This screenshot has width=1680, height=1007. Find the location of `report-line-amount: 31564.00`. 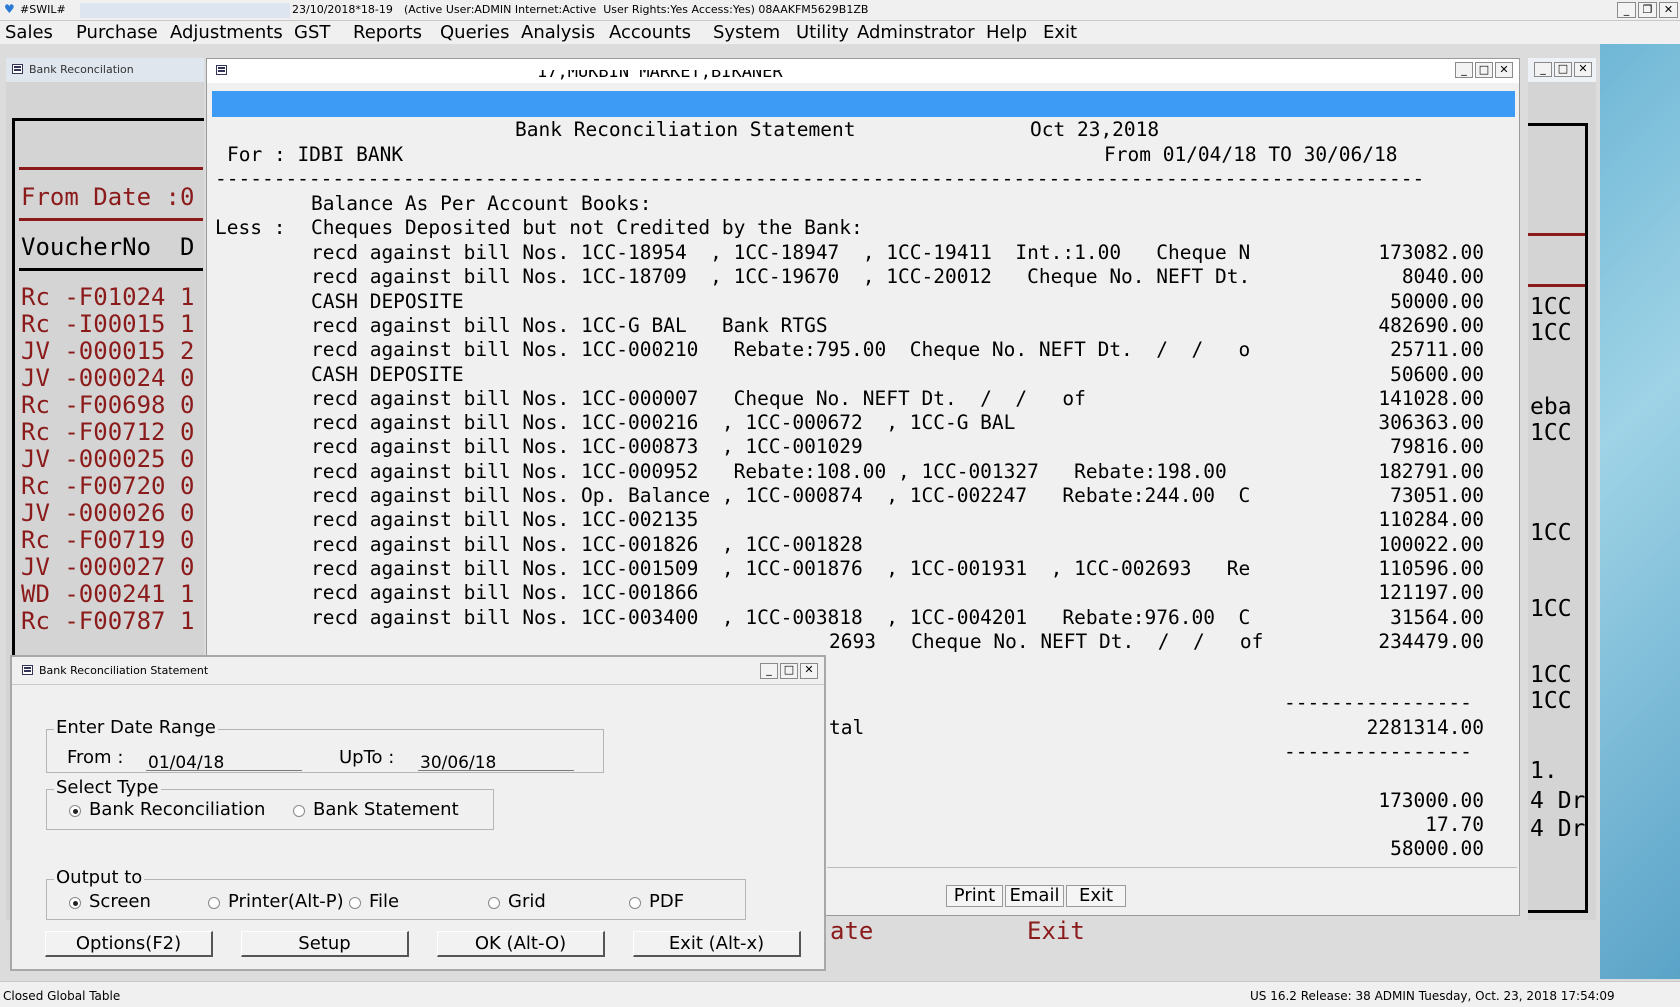

report-line-amount: 31564.00 is located at coordinates (1437, 617).